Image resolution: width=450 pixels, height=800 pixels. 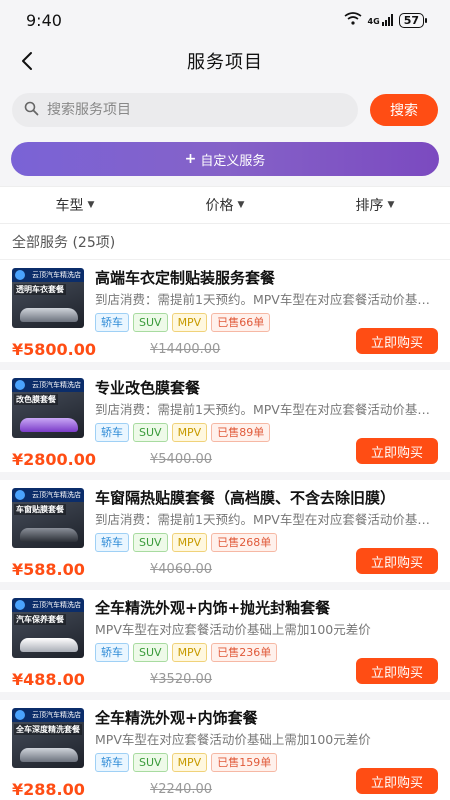 What do you see at coordinates (190, 159) in the screenshot?
I see `plus-icon: +` at bounding box center [190, 159].